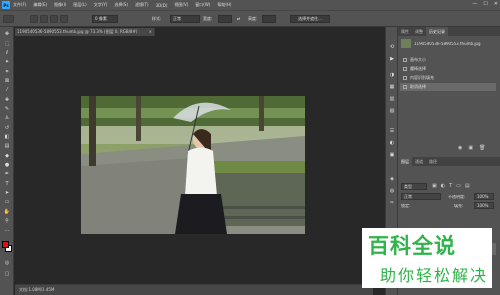 Image resolution: width=500 pixels, height=295 pixels. Describe the element at coordinates (406, 43) in the screenshot. I see `snapshot-thumbnail` at that location.